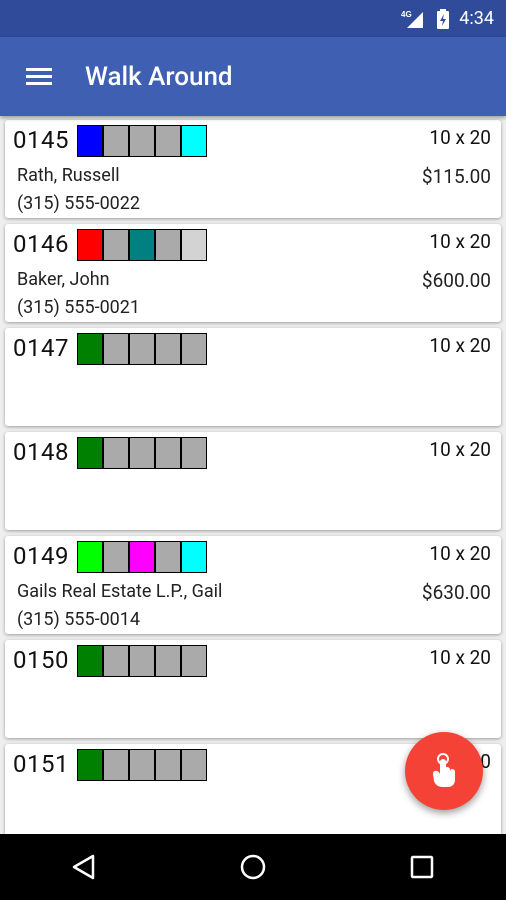  What do you see at coordinates (253, 18) in the screenshot?
I see `status-bar: 4G 4:34` at bounding box center [253, 18].